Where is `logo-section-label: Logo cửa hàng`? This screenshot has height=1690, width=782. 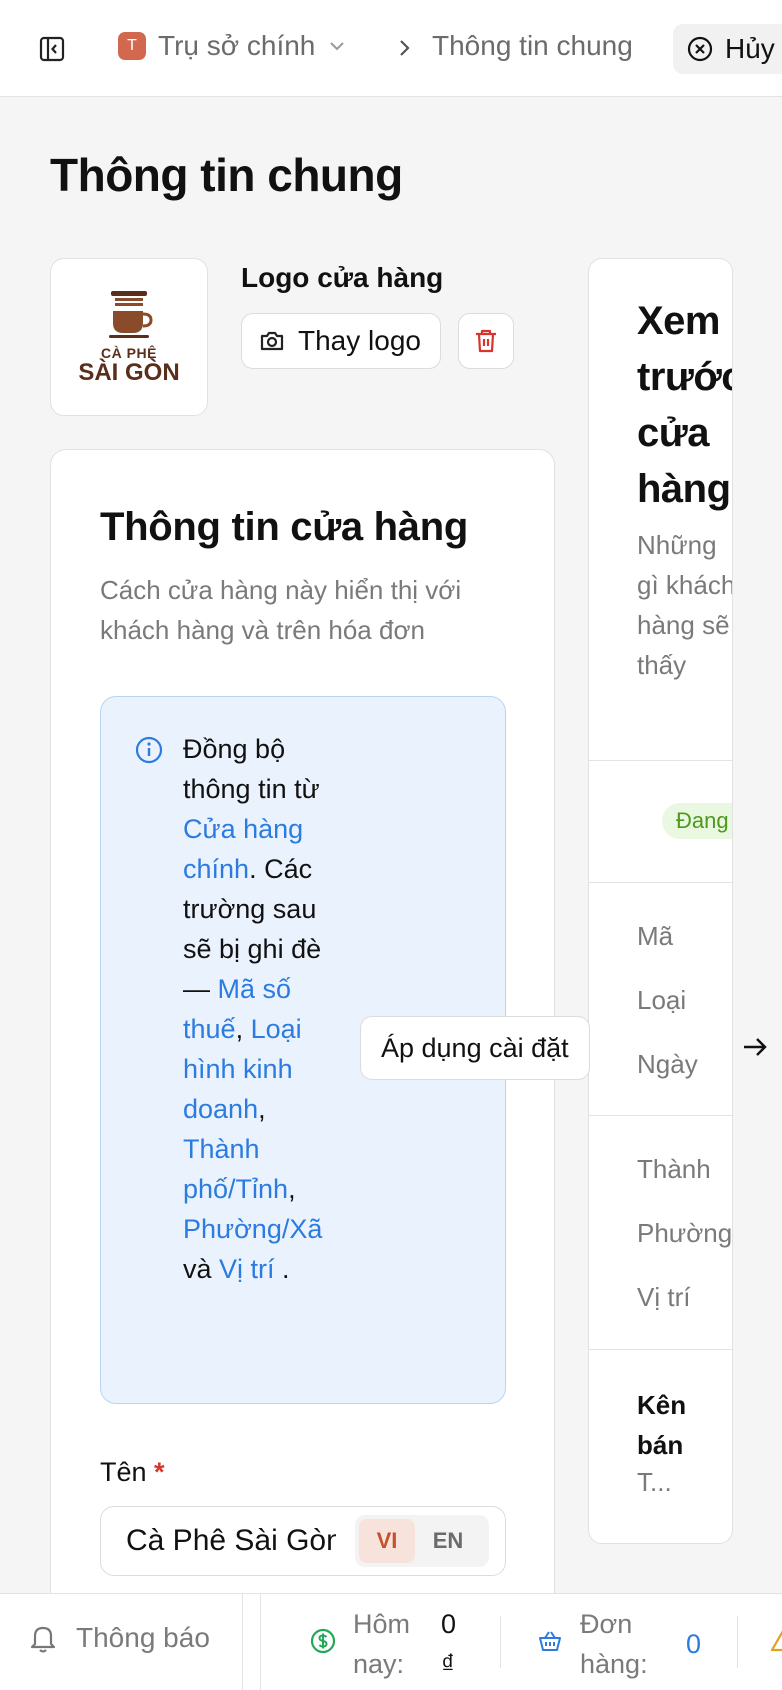
logo-section-label: Logo cửa hàng is located at coordinates (342, 277).